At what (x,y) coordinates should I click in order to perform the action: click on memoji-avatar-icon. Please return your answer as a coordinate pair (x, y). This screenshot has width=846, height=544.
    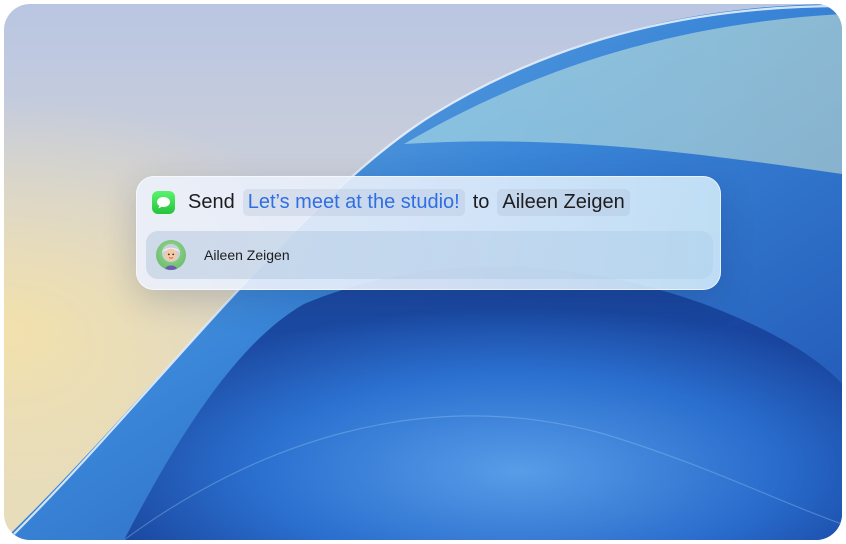
    Looking at the image, I should click on (171, 257).